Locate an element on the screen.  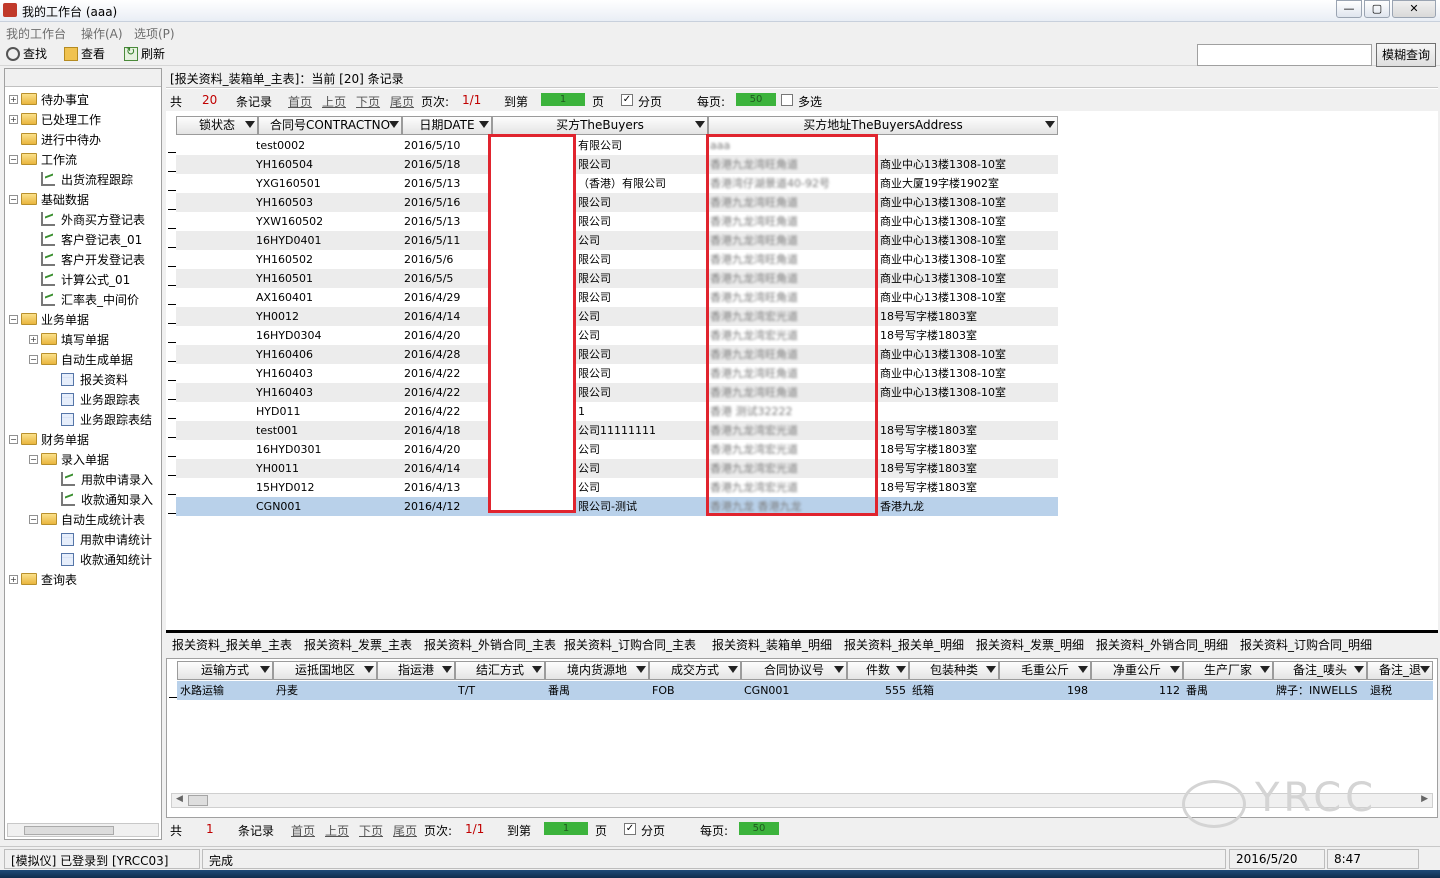
scroll-thumb is located at coordinates (69, 830).